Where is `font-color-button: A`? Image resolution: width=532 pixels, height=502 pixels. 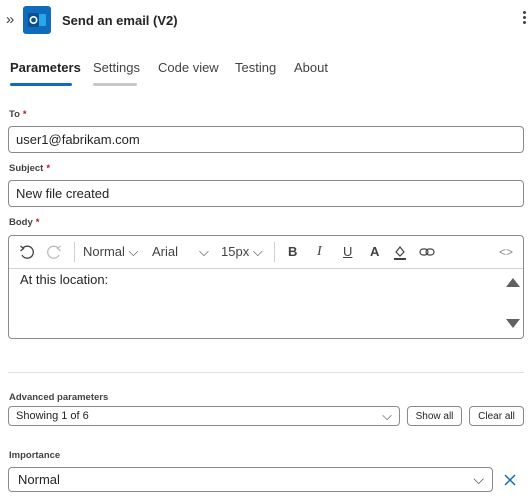
font-color-button: A is located at coordinates (374, 252).